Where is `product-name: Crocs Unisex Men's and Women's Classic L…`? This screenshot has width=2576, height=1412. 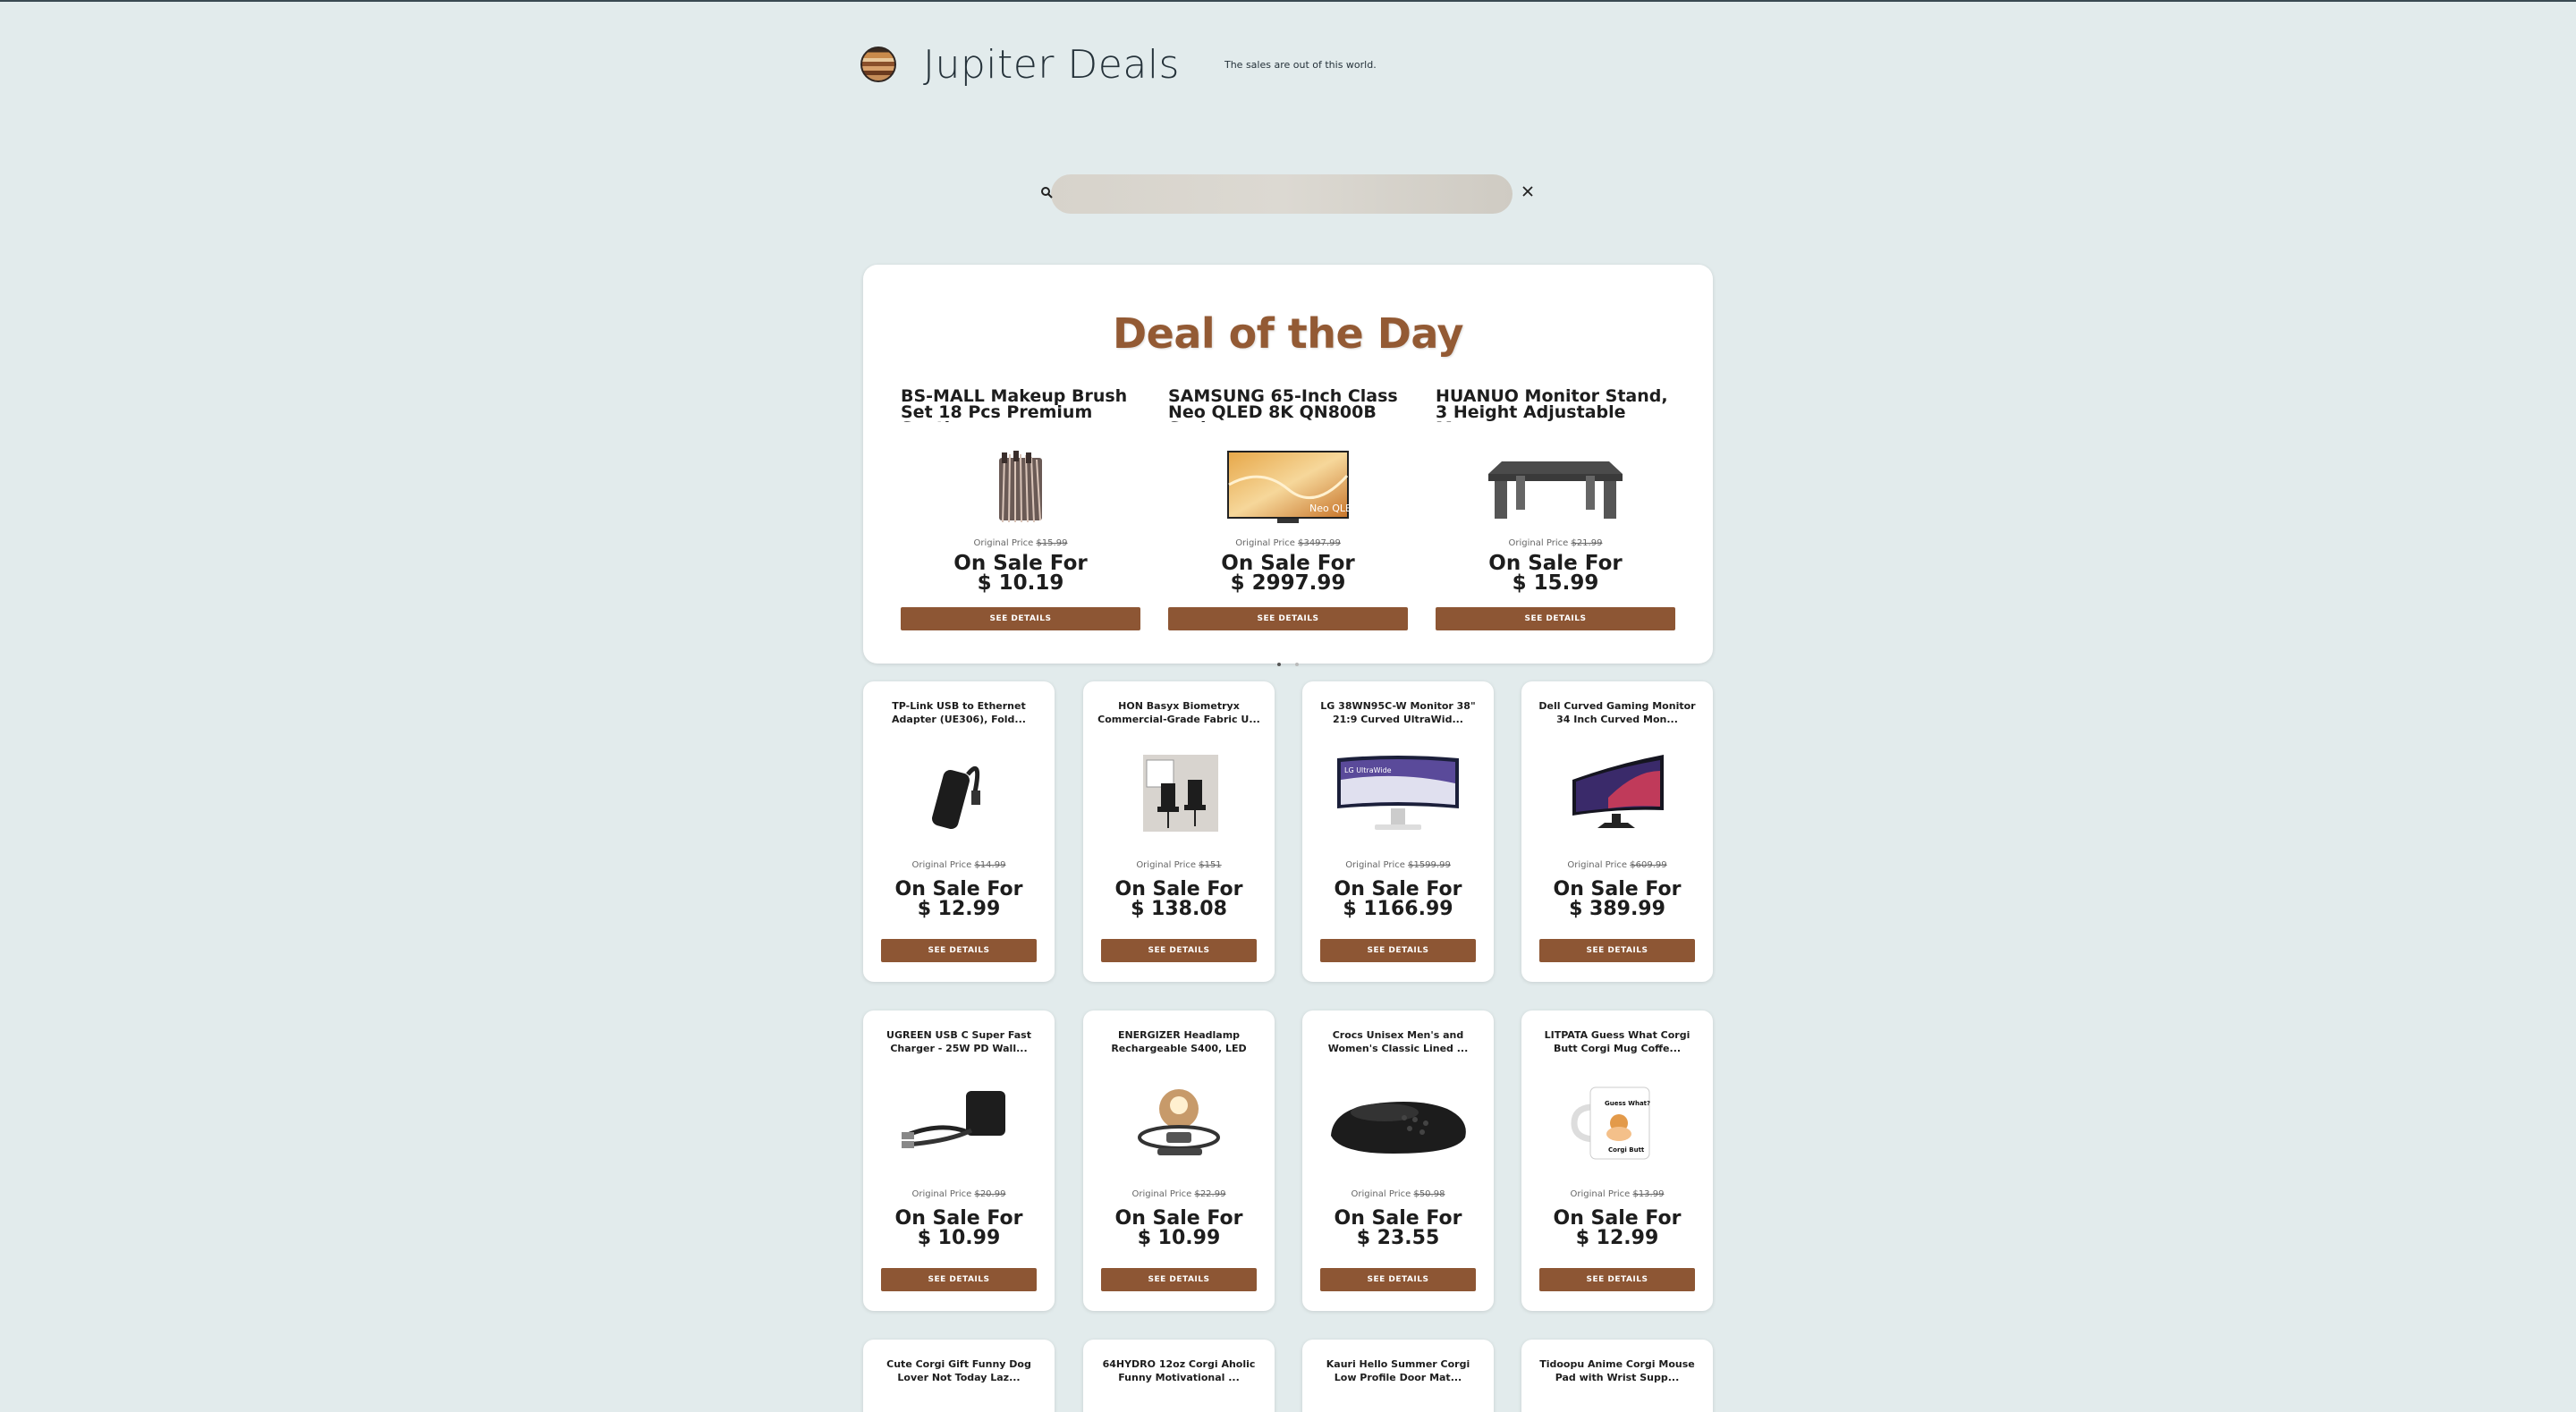
product-name: Crocs Unisex Men's and Women's Classic L… is located at coordinates (1398, 1041).